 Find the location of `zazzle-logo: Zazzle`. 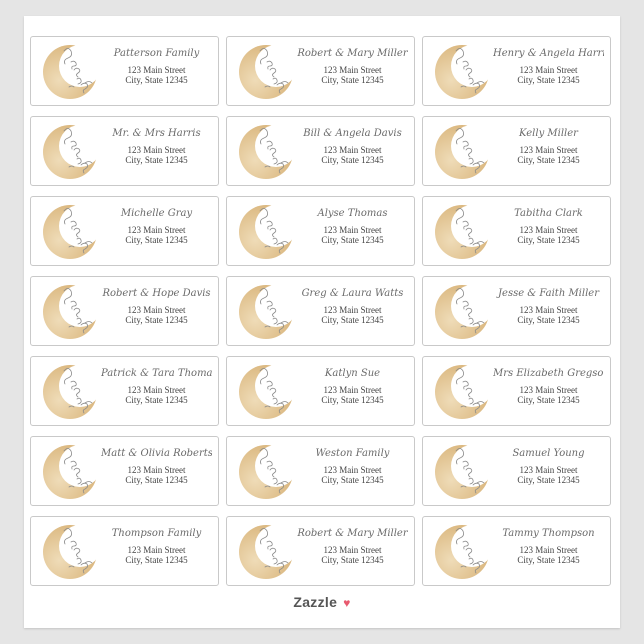

zazzle-logo: Zazzle is located at coordinates (315, 602).